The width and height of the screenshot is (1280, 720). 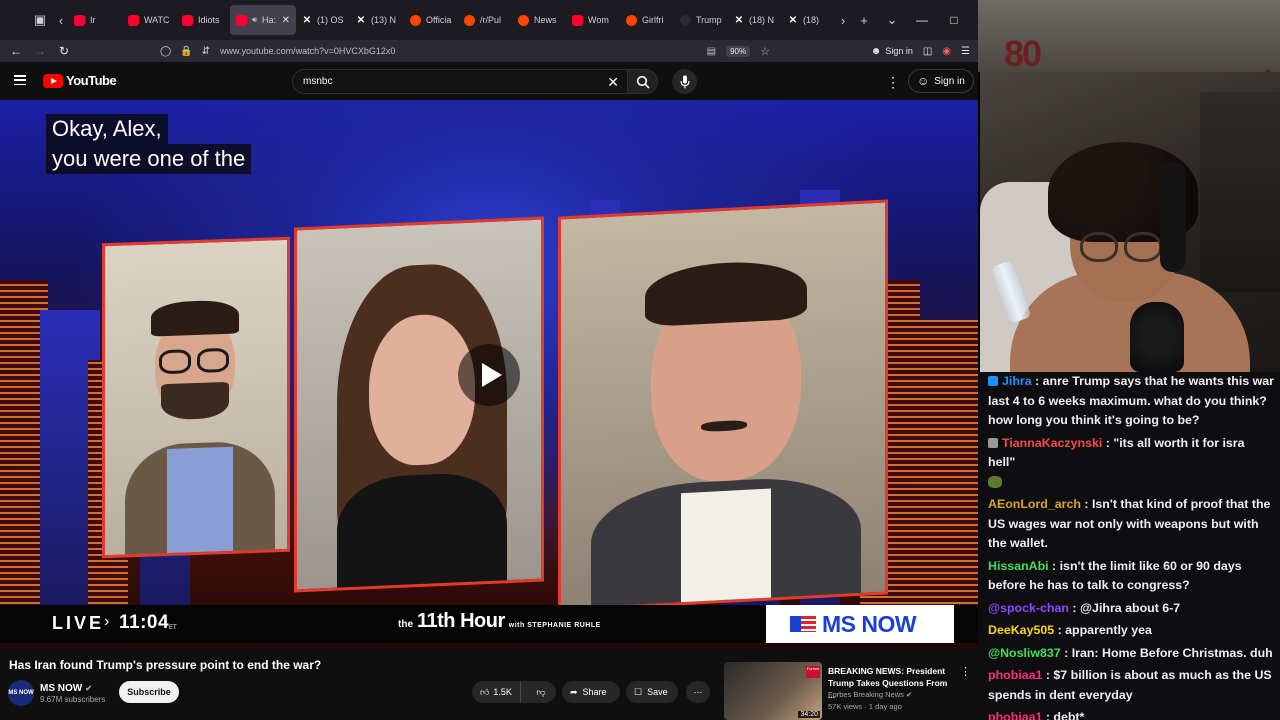 What do you see at coordinates (461, 621) in the screenshot?
I see `show-logo-name: 11th Hour` at bounding box center [461, 621].